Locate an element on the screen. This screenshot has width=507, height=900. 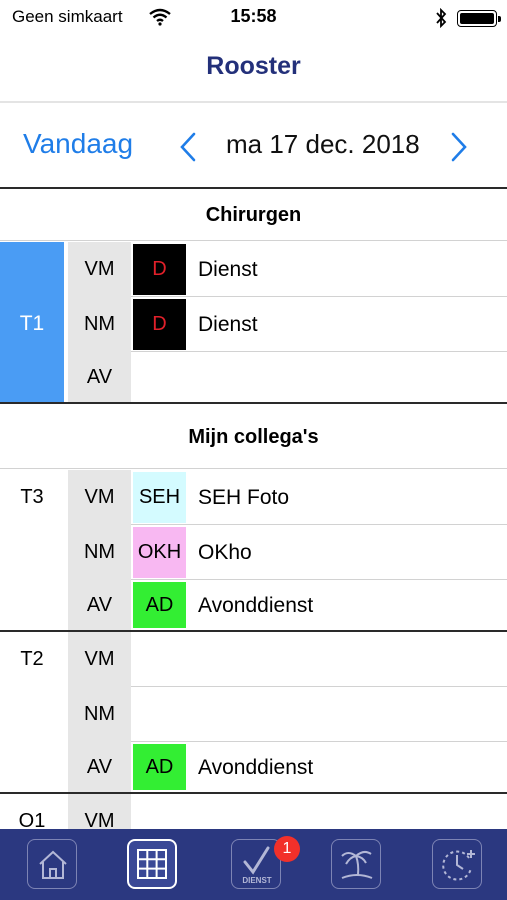
chevron-left-icon is located at coordinates (188, 147).